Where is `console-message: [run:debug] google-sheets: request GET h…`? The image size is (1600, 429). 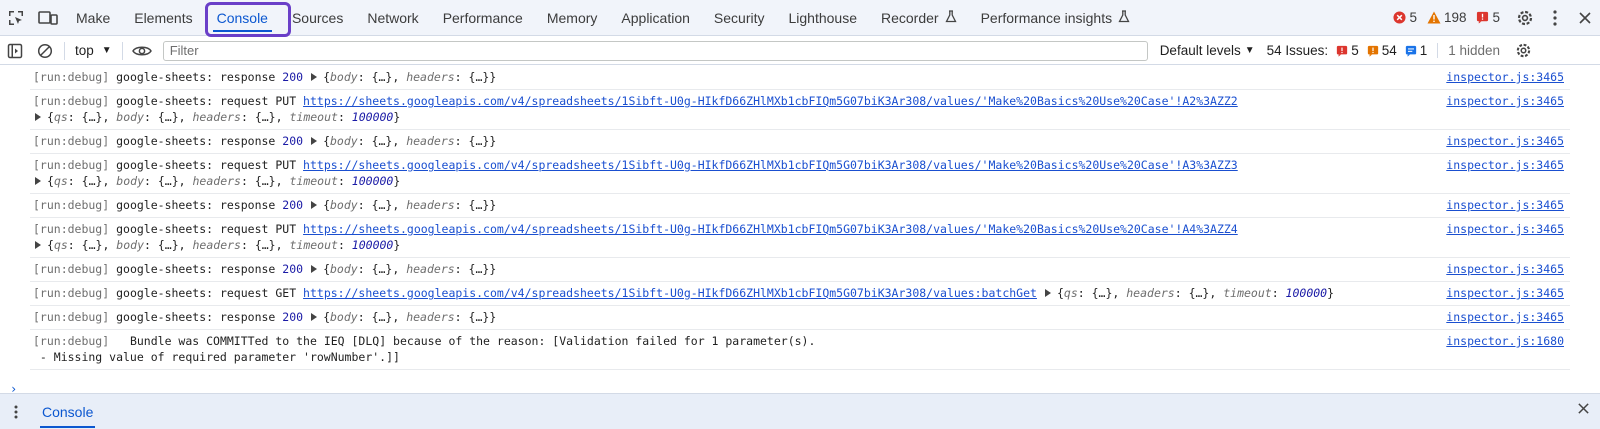 console-message: [run:debug] google-sheets: request GET h… is located at coordinates (800, 294).